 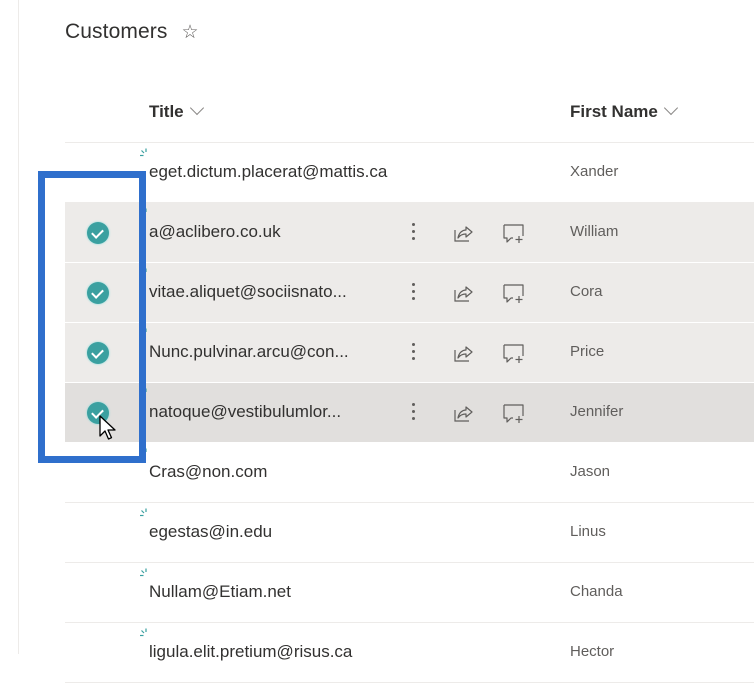 I want to click on list-item: Nunc.pulvinar.arcu@con... Price, so click(x=409, y=353).